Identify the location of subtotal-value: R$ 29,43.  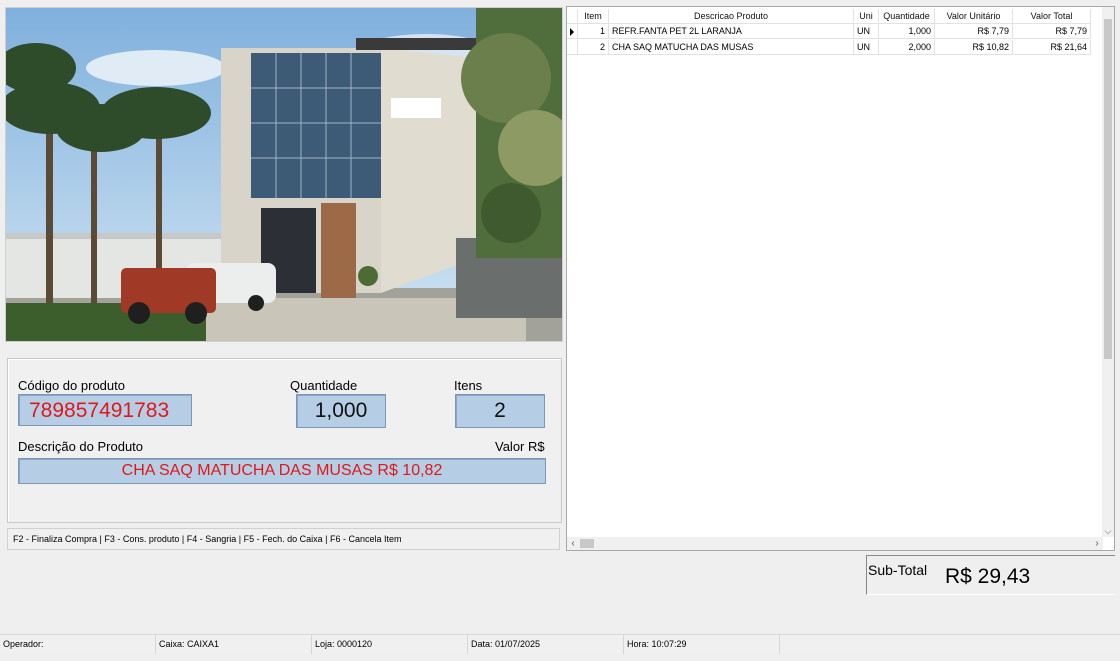
(988, 576).